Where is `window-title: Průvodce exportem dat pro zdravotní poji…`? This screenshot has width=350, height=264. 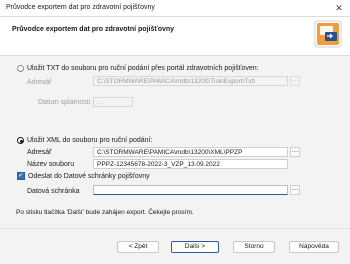
window-title: Průvodce exportem dat pro zdravotní poji… is located at coordinates (80, 7).